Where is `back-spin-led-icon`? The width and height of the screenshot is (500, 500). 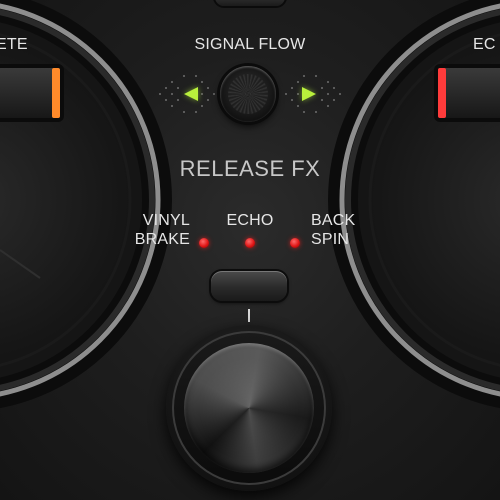 back-spin-led-icon is located at coordinates (295, 243).